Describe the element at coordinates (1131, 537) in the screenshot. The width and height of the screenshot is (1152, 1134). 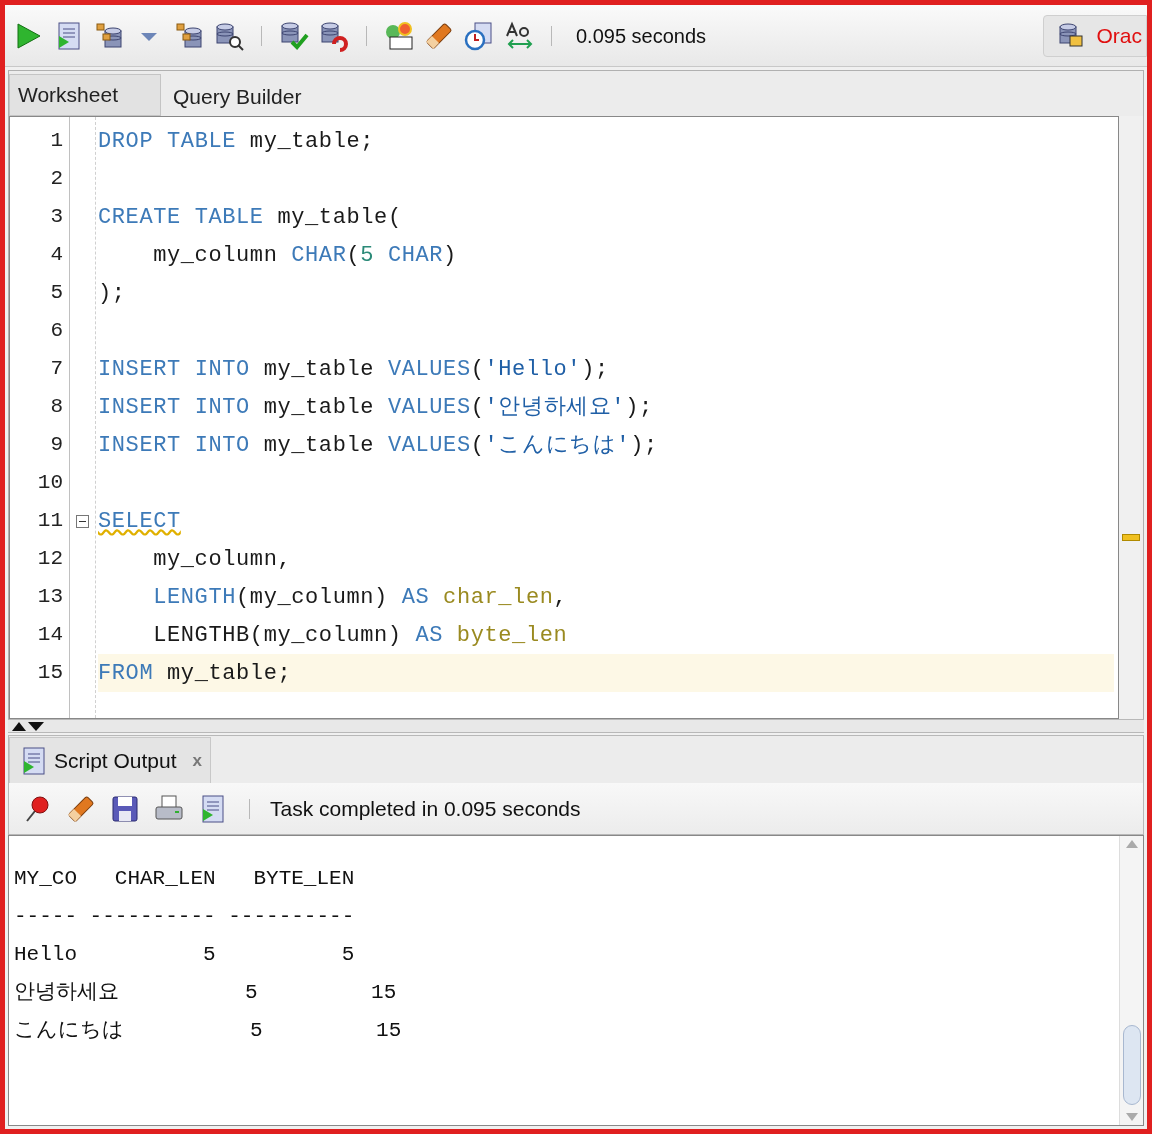
I see `warning-marker` at that location.